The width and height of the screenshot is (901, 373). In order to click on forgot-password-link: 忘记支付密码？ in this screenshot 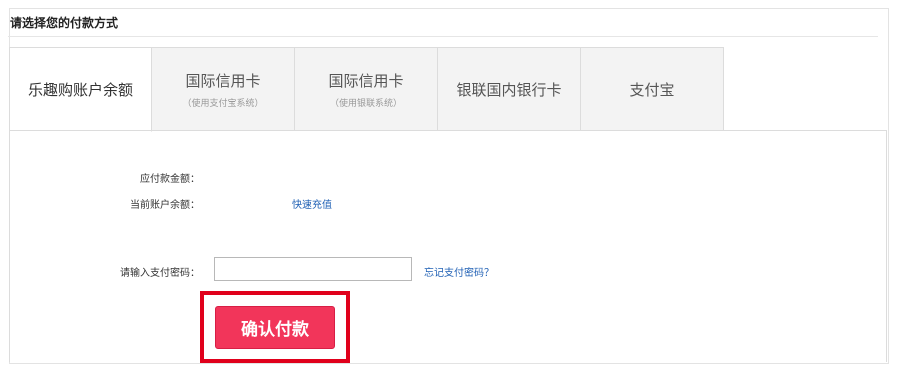, I will do `click(459, 271)`.